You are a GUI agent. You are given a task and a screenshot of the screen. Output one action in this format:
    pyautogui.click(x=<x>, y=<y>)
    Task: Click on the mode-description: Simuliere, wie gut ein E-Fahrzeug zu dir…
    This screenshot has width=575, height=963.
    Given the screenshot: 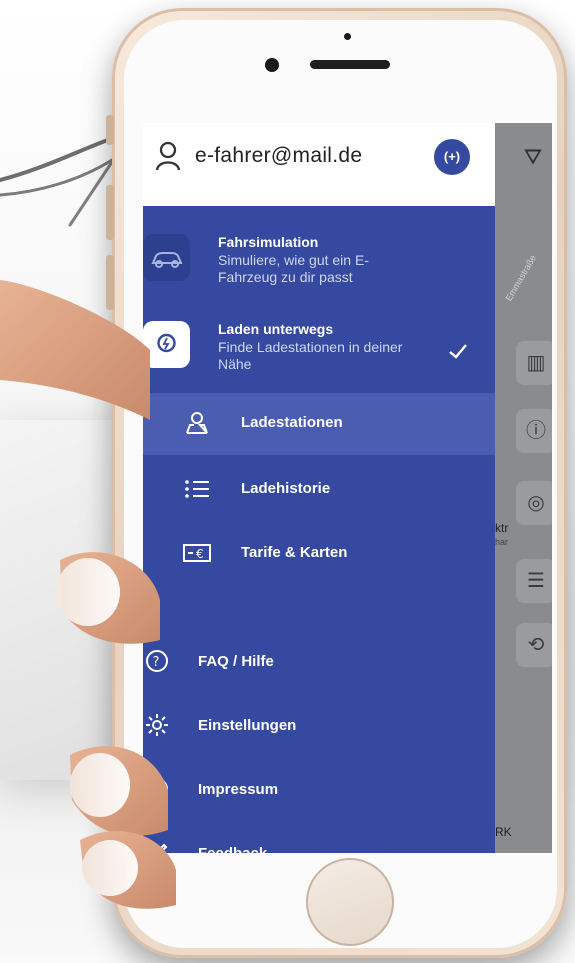 What is the action you would take?
    pyautogui.click(x=293, y=268)
    